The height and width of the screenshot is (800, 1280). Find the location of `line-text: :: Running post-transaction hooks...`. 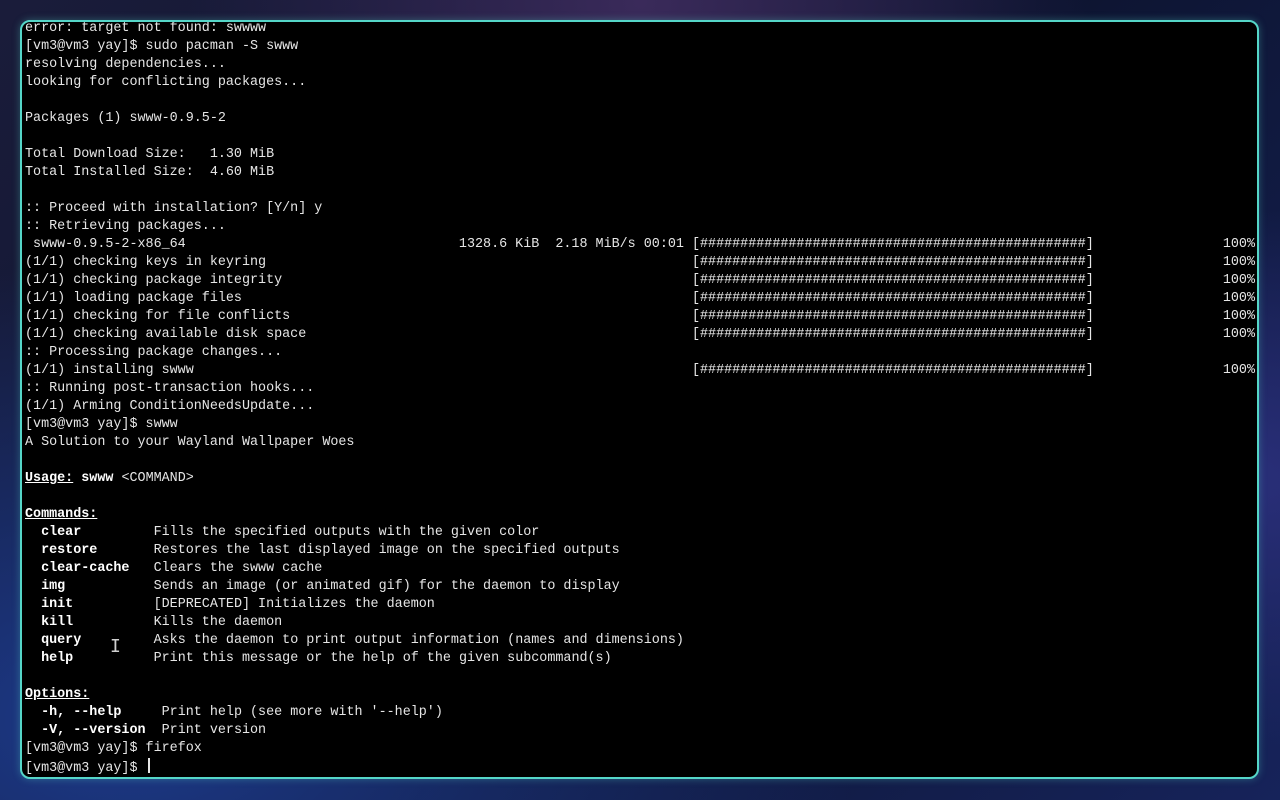

line-text: :: Running post-transaction hooks... is located at coordinates (170, 388).